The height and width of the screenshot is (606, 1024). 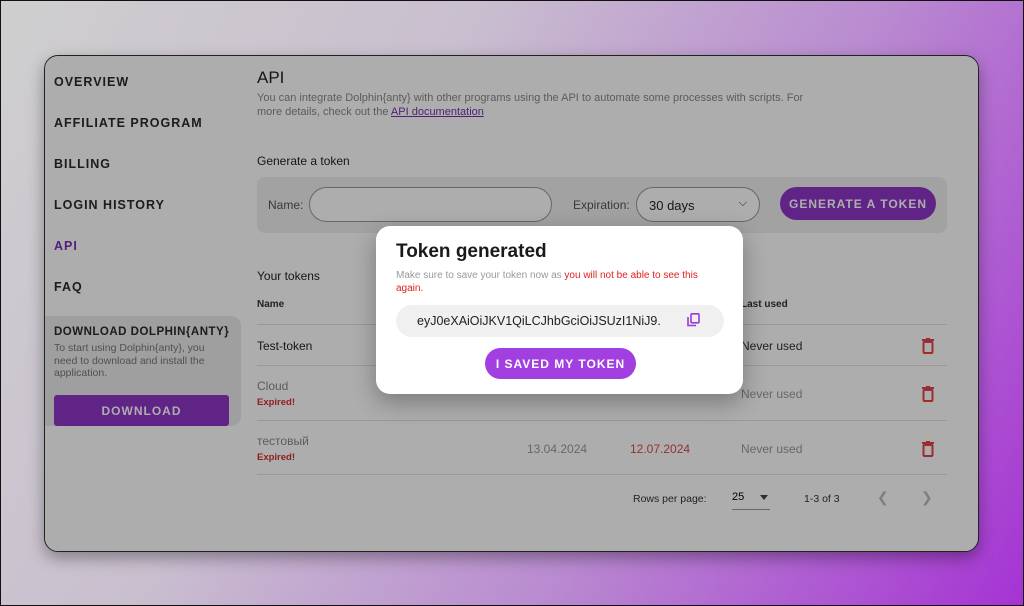 I want to click on i-saved-my-token-button: I SAVED MY TOKEN, so click(x=560, y=363).